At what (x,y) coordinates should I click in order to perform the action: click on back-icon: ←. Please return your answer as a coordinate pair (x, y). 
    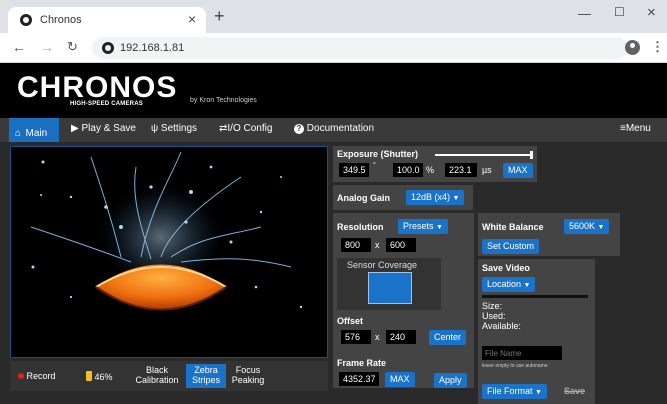
    Looking at the image, I should click on (19, 47).